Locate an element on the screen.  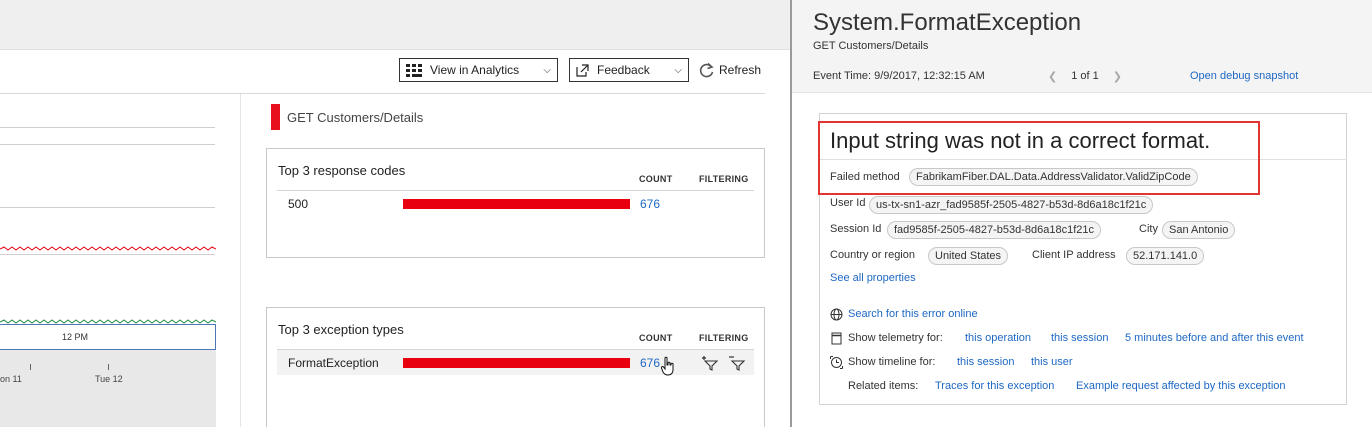
blade-subtitle: GET Customers/Details is located at coordinates (871, 46).